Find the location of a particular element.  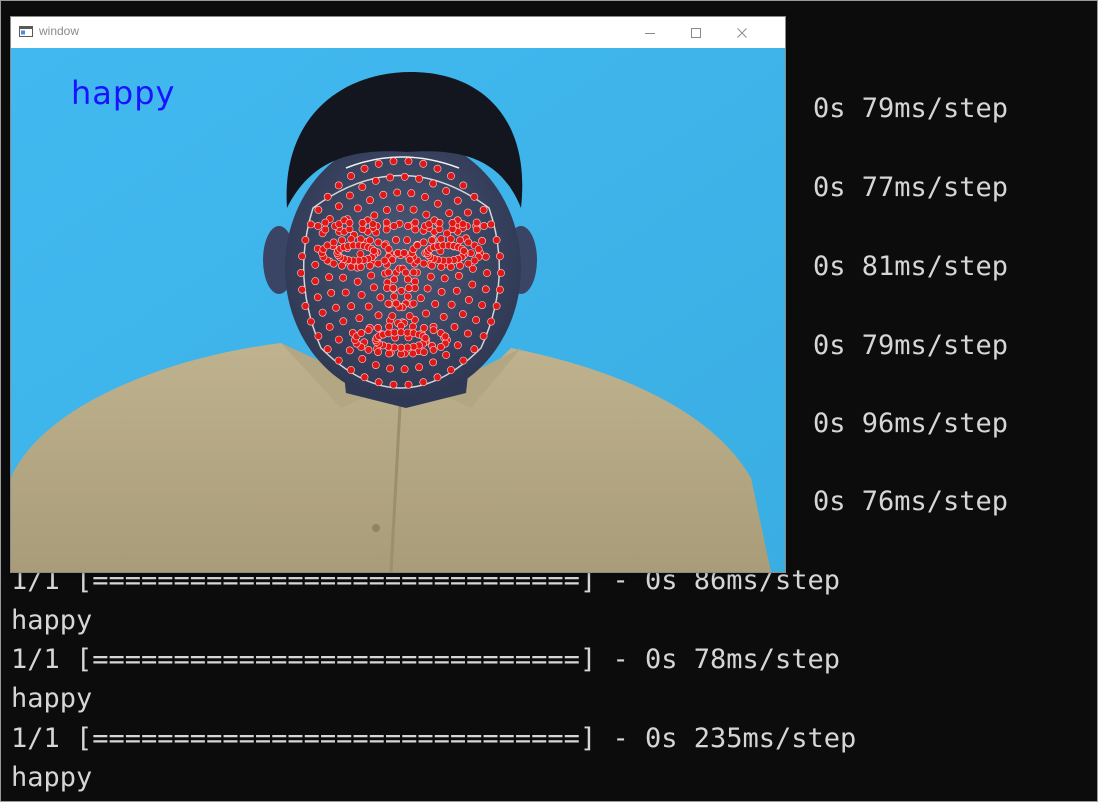

minimize-button is located at coordinates (650, 32).